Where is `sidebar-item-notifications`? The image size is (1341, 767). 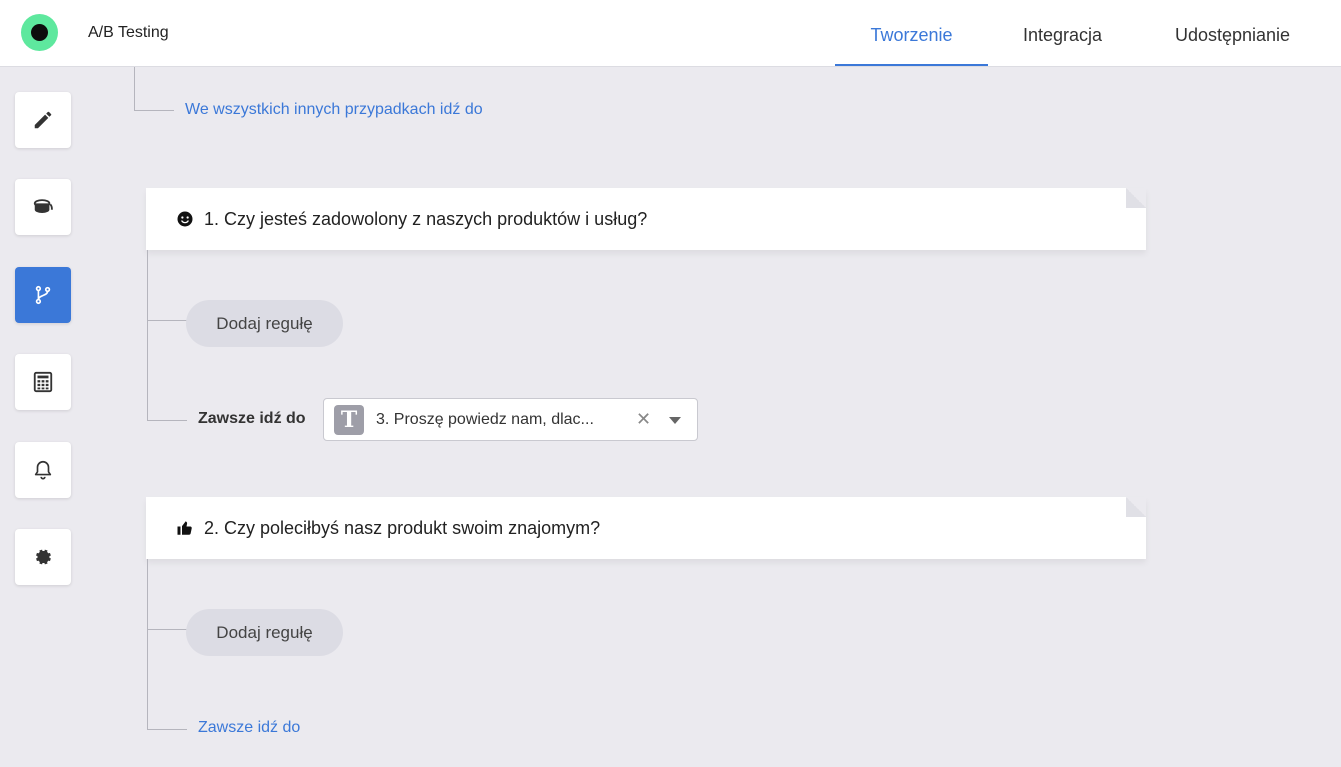 sidebar-item-notifications is located at coordinates (43, 470).